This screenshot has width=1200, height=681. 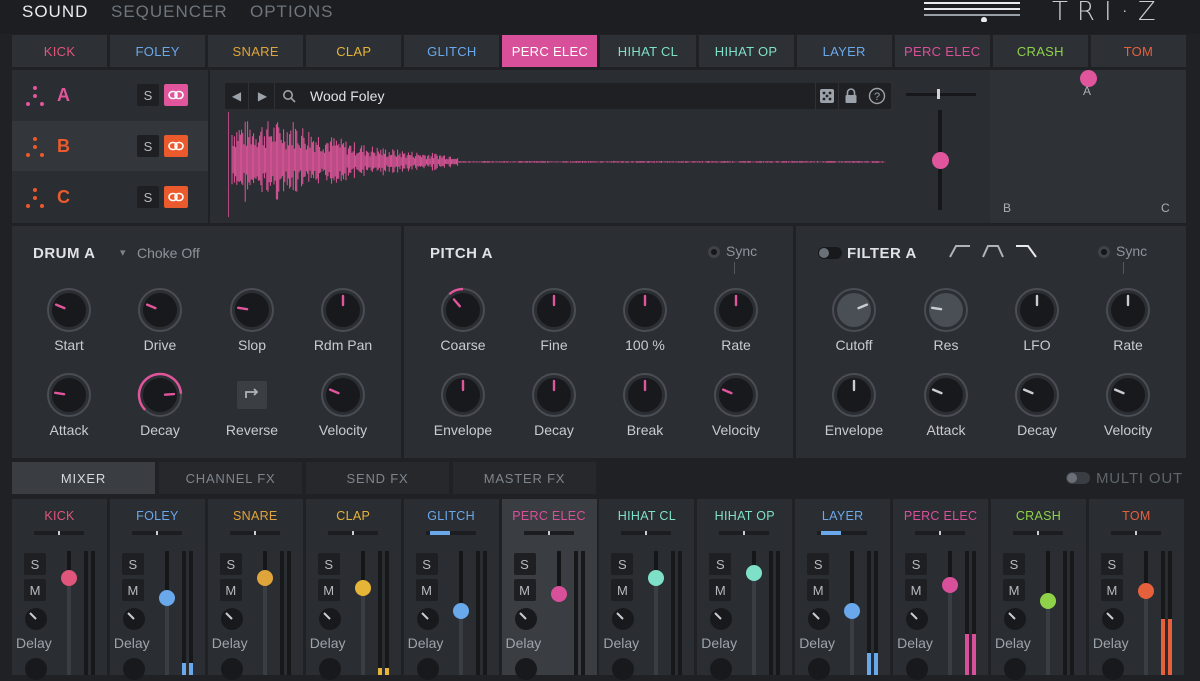 I want to click on sample-hslider-handle, so click(x=938, y=94).